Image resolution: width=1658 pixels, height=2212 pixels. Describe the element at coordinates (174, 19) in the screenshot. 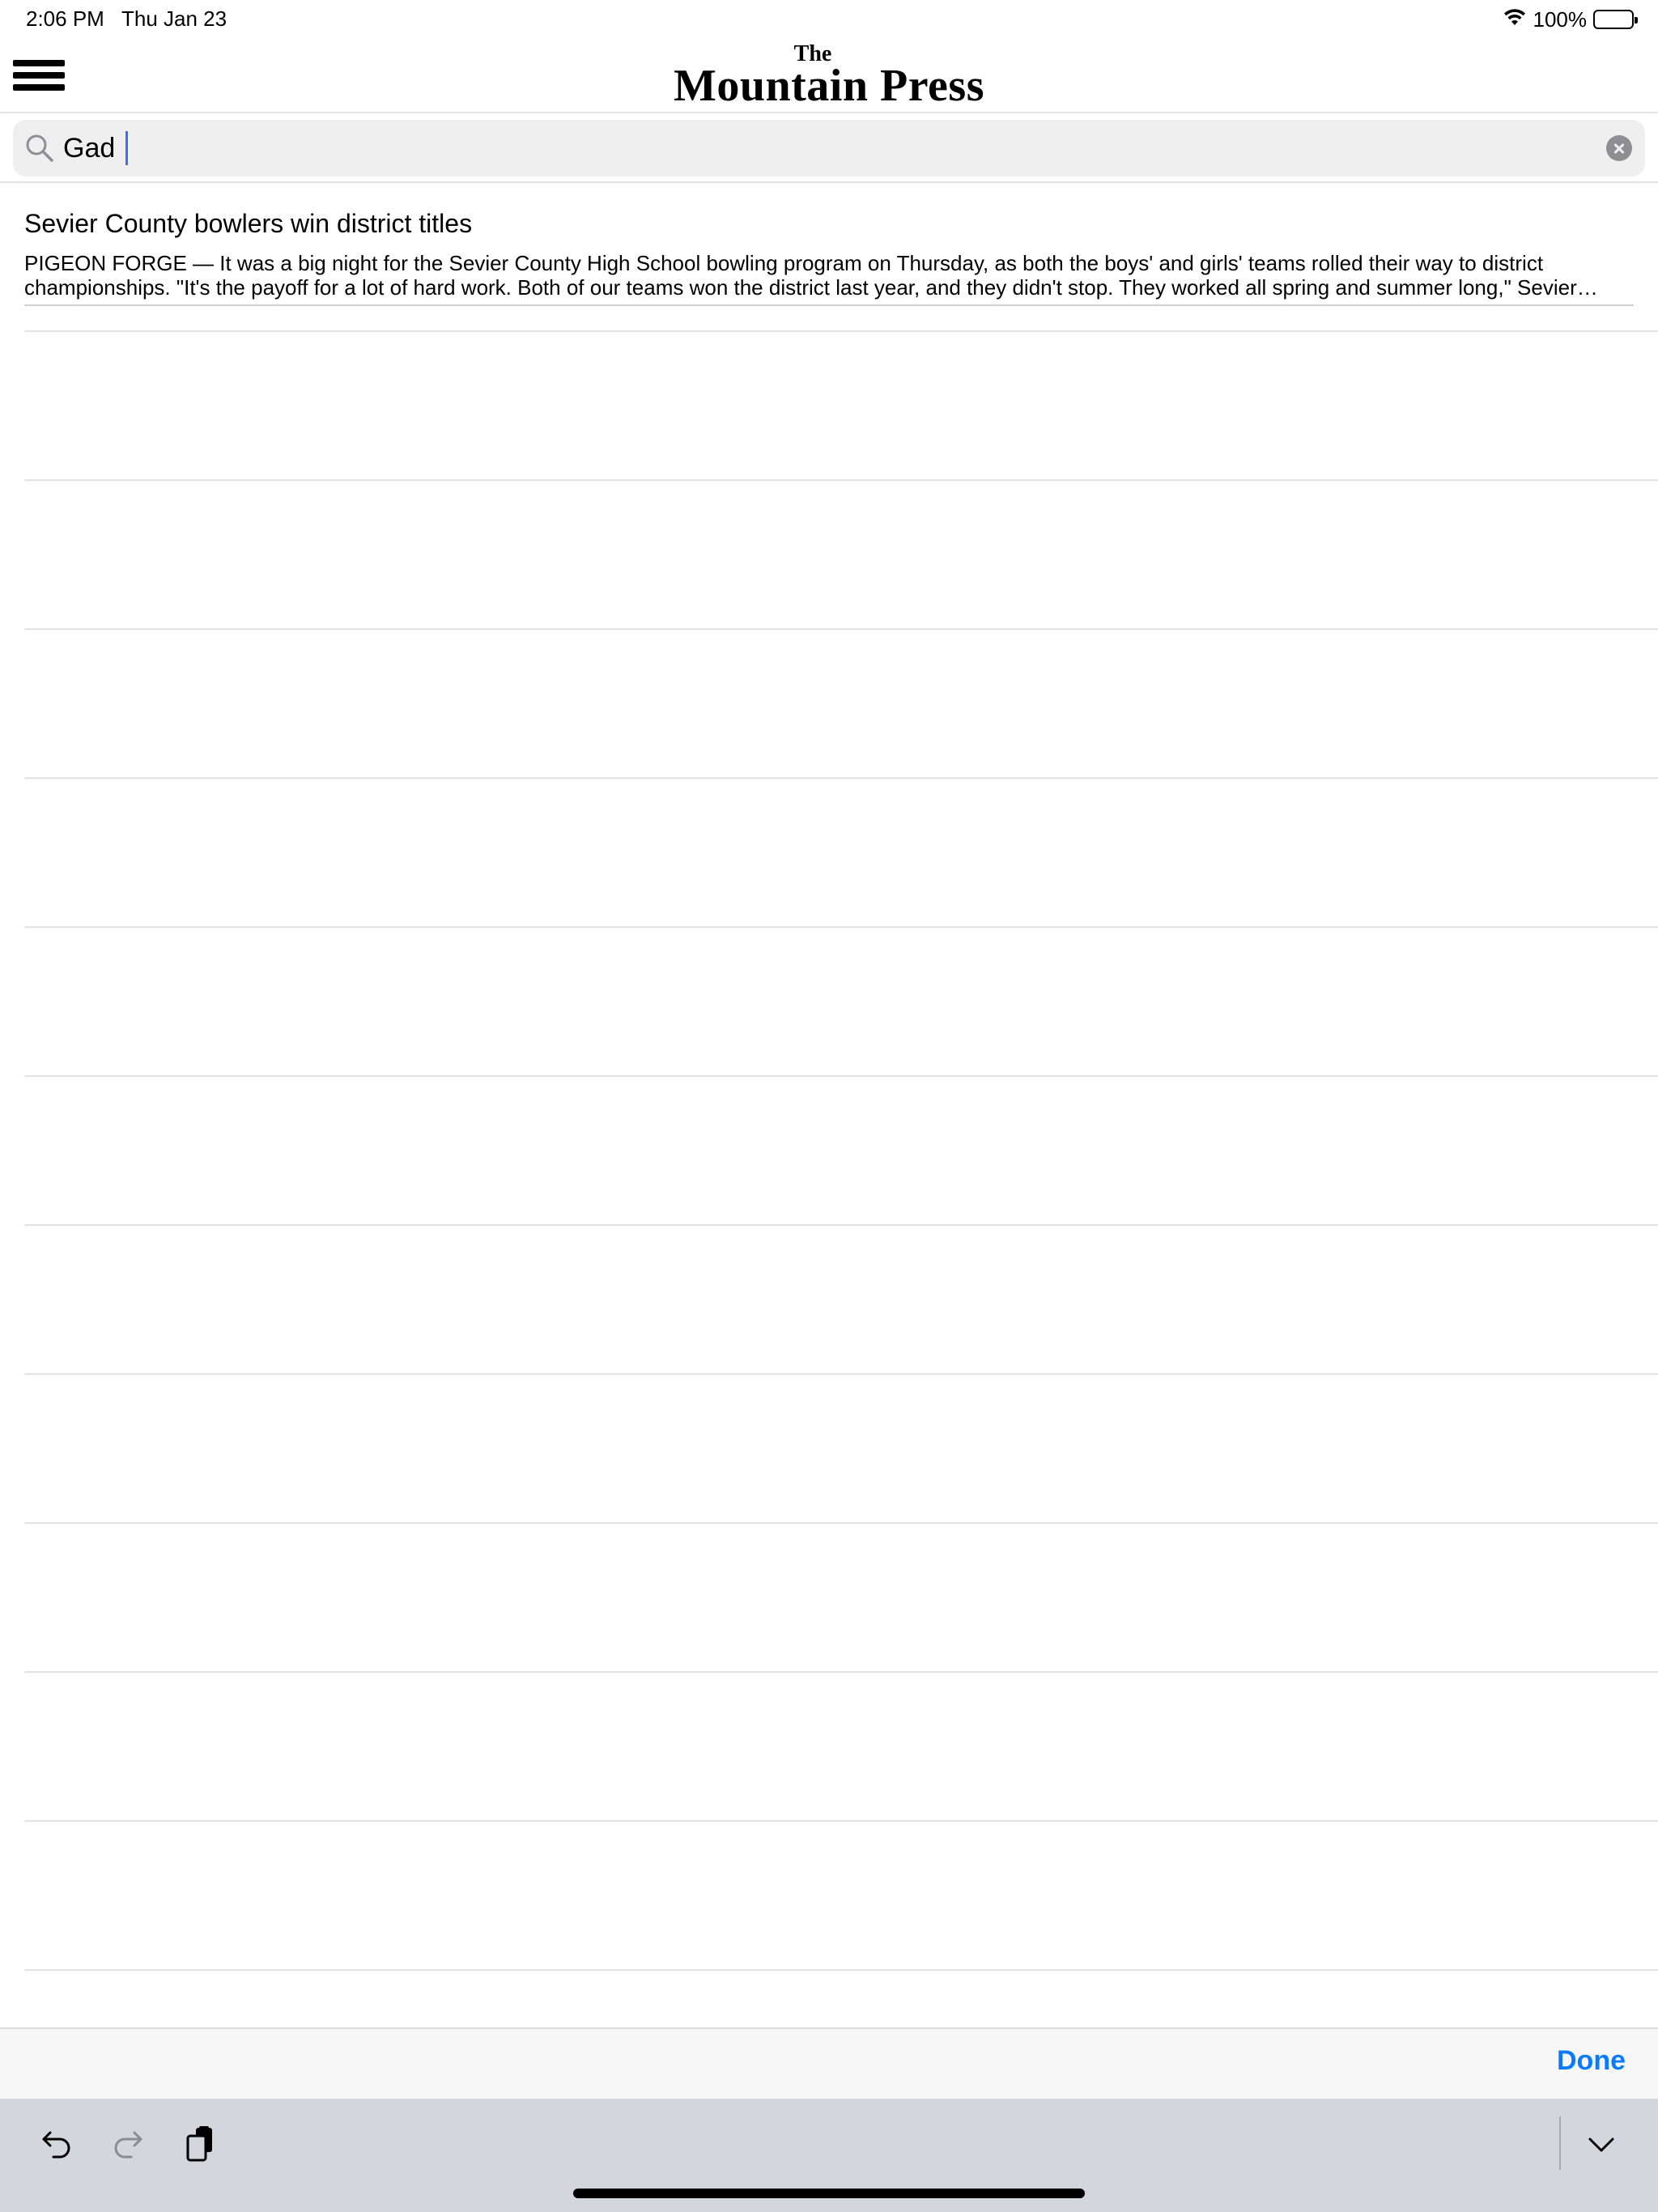

I see `status-date: Thu Jan 23` at that location.